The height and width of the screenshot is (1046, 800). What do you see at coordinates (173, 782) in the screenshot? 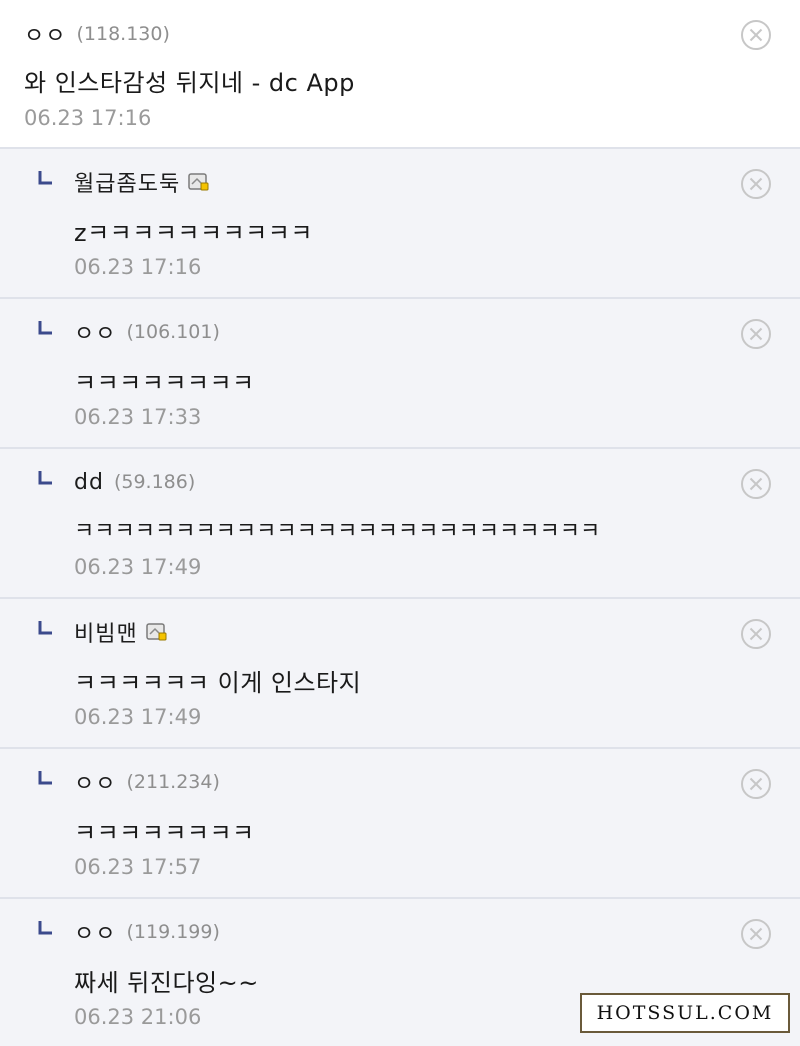
I see `comment-author-ip: (211.234)` at bounding box center [173, 782].